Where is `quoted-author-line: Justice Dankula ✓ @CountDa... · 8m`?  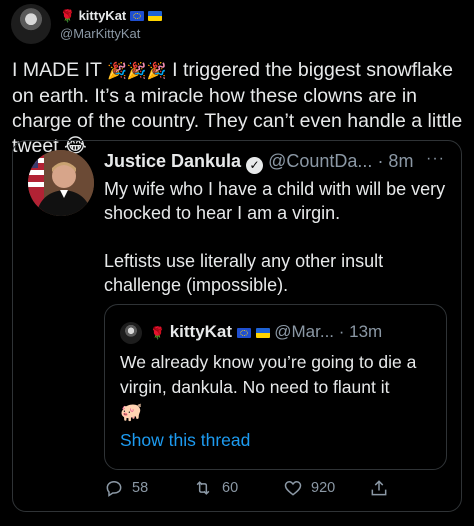 quoted-author-line: Justice Dankula ✓ @CountDa... · 8m is located at coordinates (258, 162).